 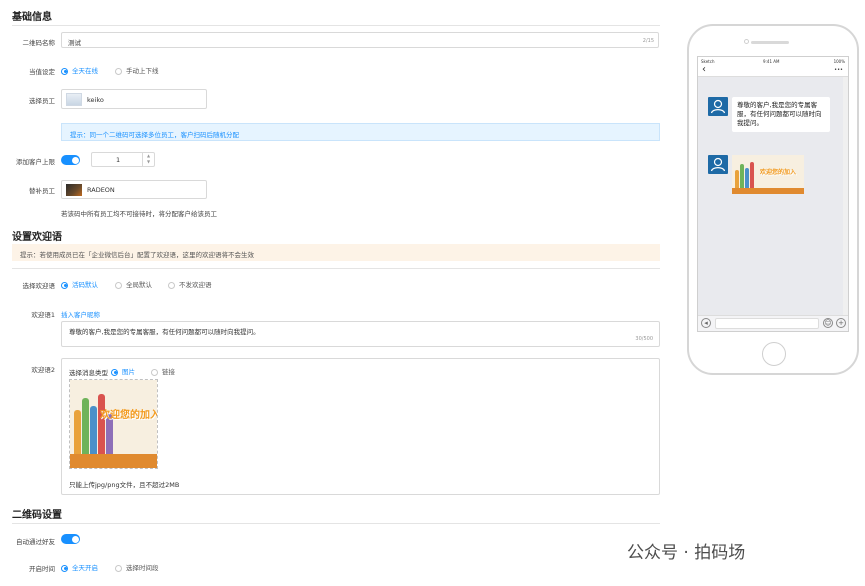 What do you see at coordinates (43, 370) in the screenshot?
I see `msg2-label: 欢迎语2` at bounding box center [43, 370].